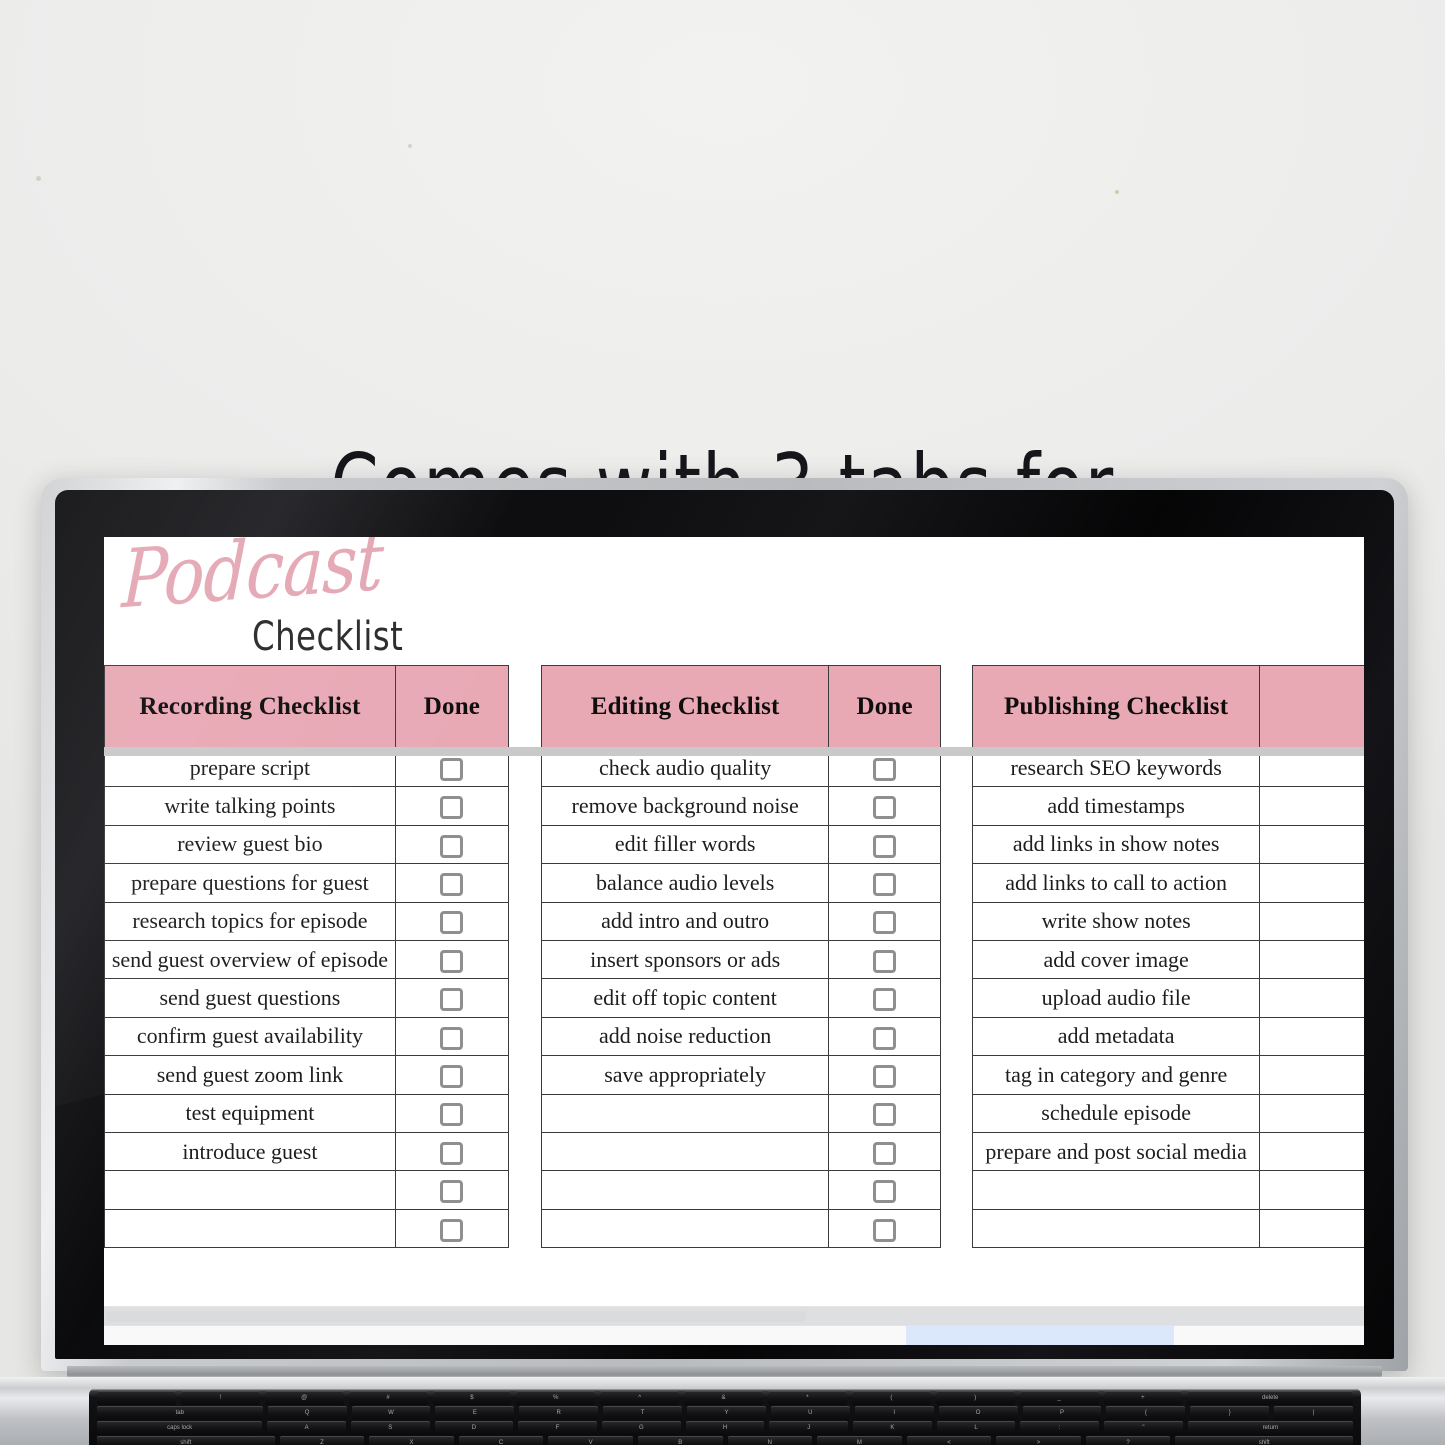 The height and width of the screenshot is (1445, 1445). Describe the element at coordinates (685, 998) in the screenshot. I see `task-cell: edit off topic content` at that location.